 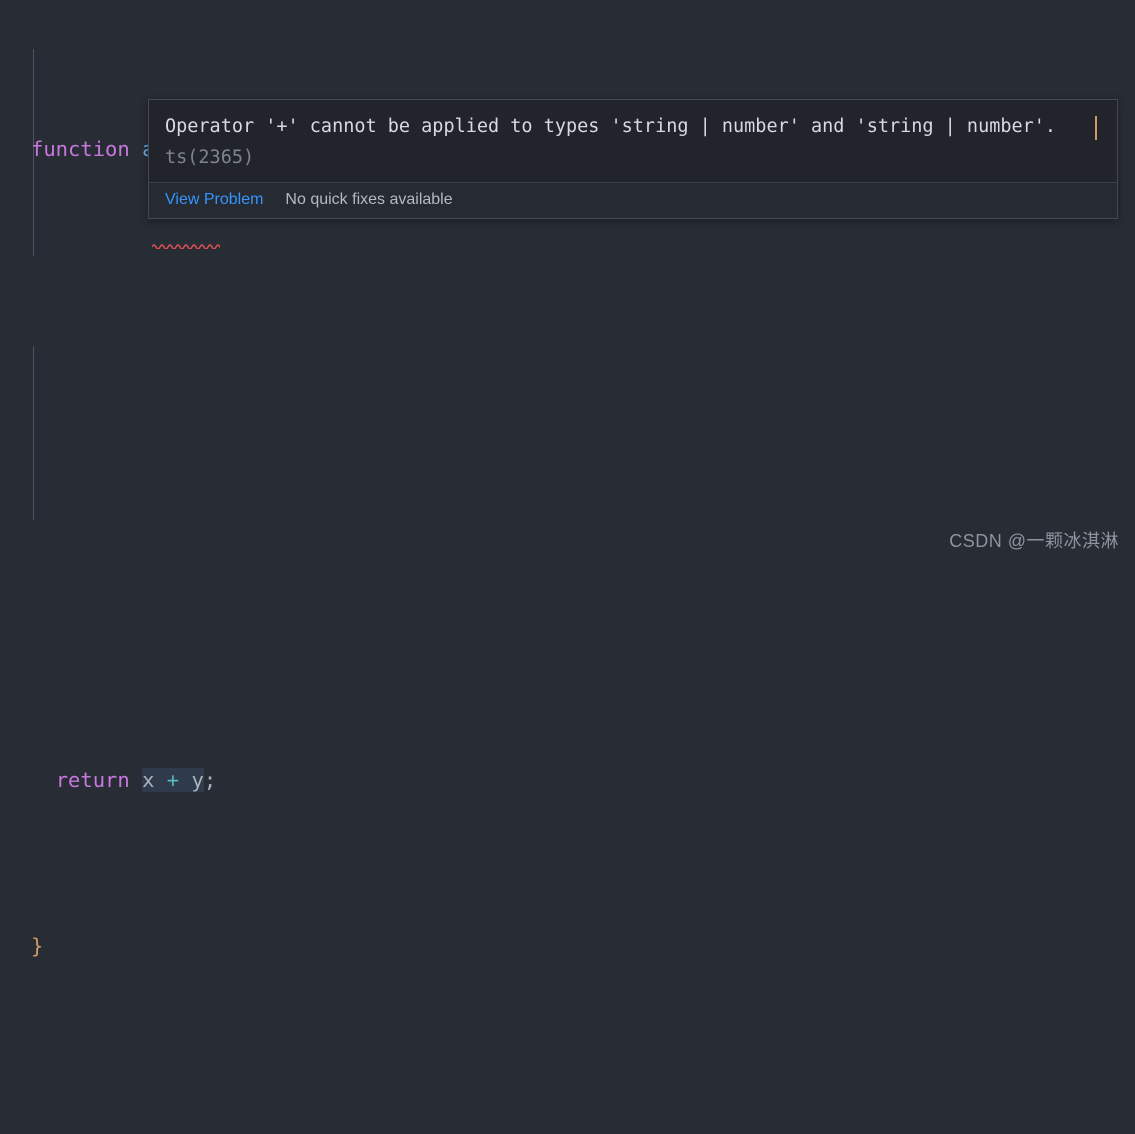 What do you see at coordinates (80, 148) in the screenshot?
I see `token-keyword-function: function` at bounding box center [80, 148].